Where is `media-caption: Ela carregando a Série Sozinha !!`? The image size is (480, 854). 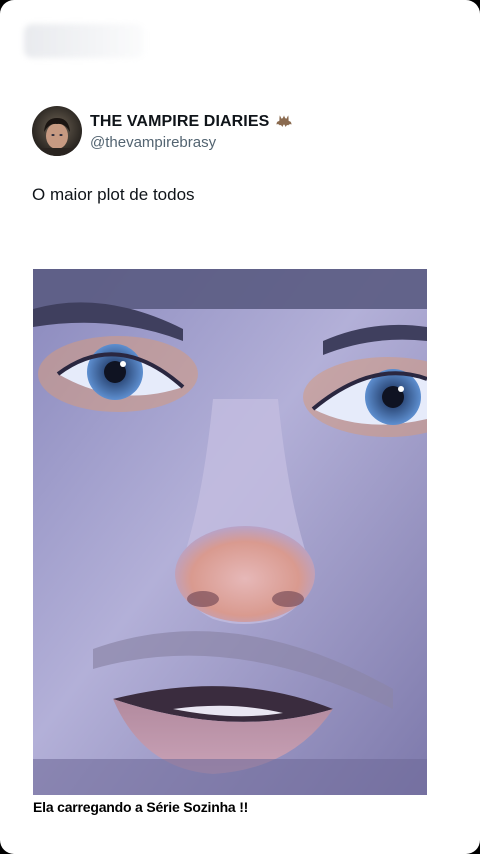
media-caption: Ela carregando a Série Sozinha !! is located at coordinates (141, 807).